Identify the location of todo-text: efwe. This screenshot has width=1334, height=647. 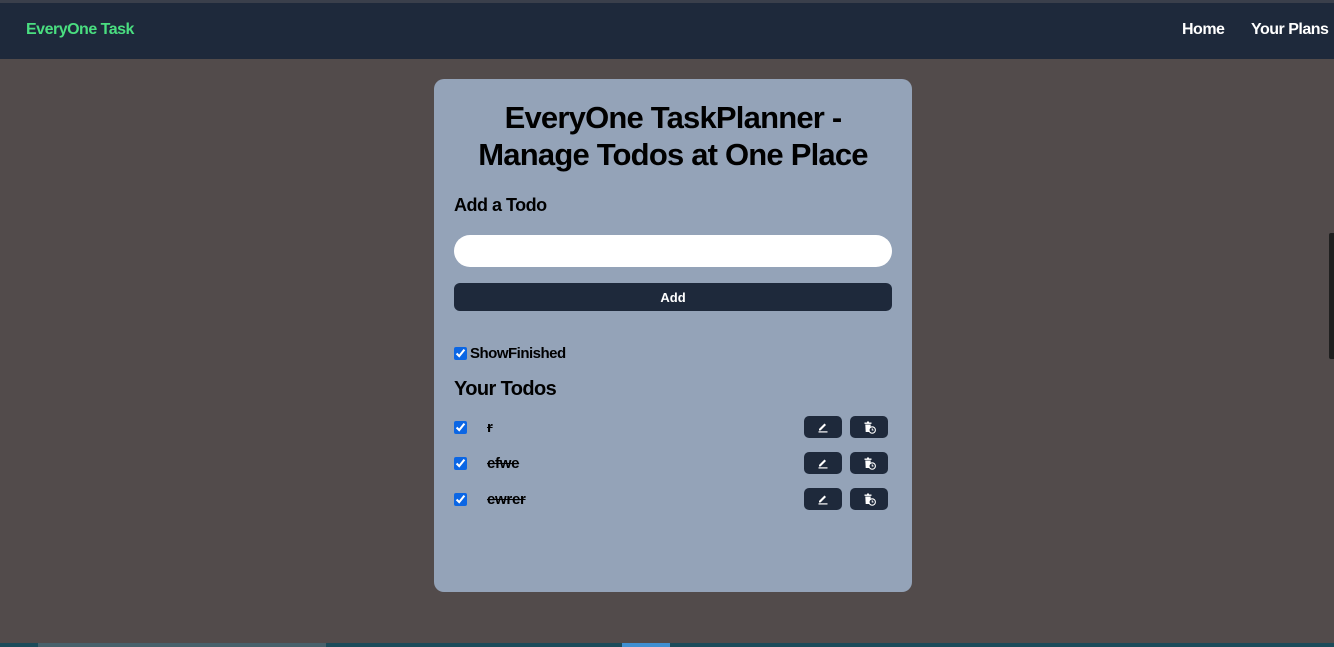
(503, 463).